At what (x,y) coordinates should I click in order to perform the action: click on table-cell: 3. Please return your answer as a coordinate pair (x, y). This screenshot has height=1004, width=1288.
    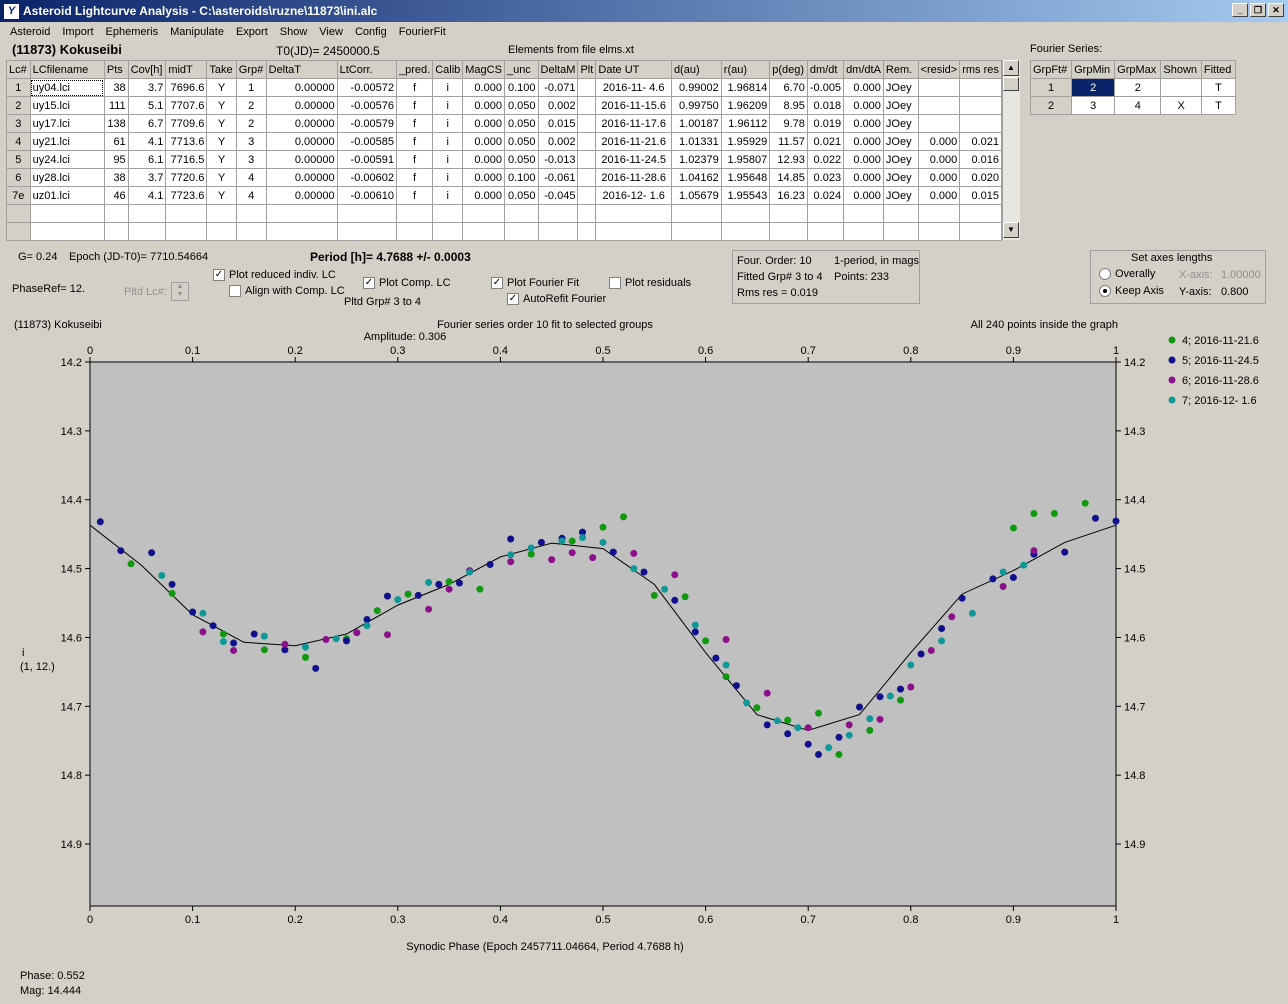
    Looking at the image, I should click on (251, 159).